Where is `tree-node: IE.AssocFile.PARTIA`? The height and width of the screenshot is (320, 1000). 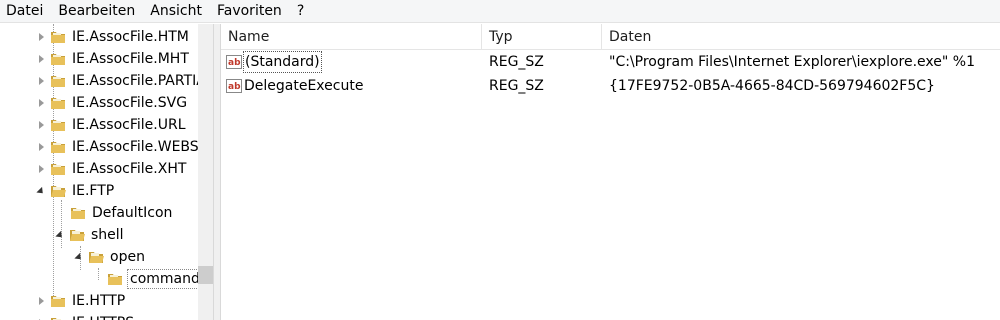 tree-node: IE.AssocFile.PARTIA is located at coordinates (122, 81).